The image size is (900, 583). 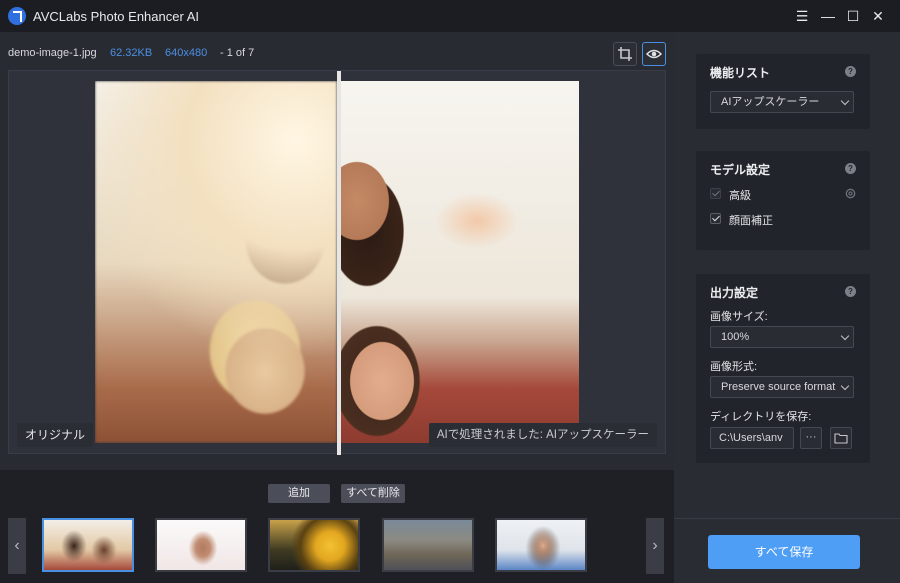 I want to click on clear-all-button: すべて削除, so click(x=373, y=493).